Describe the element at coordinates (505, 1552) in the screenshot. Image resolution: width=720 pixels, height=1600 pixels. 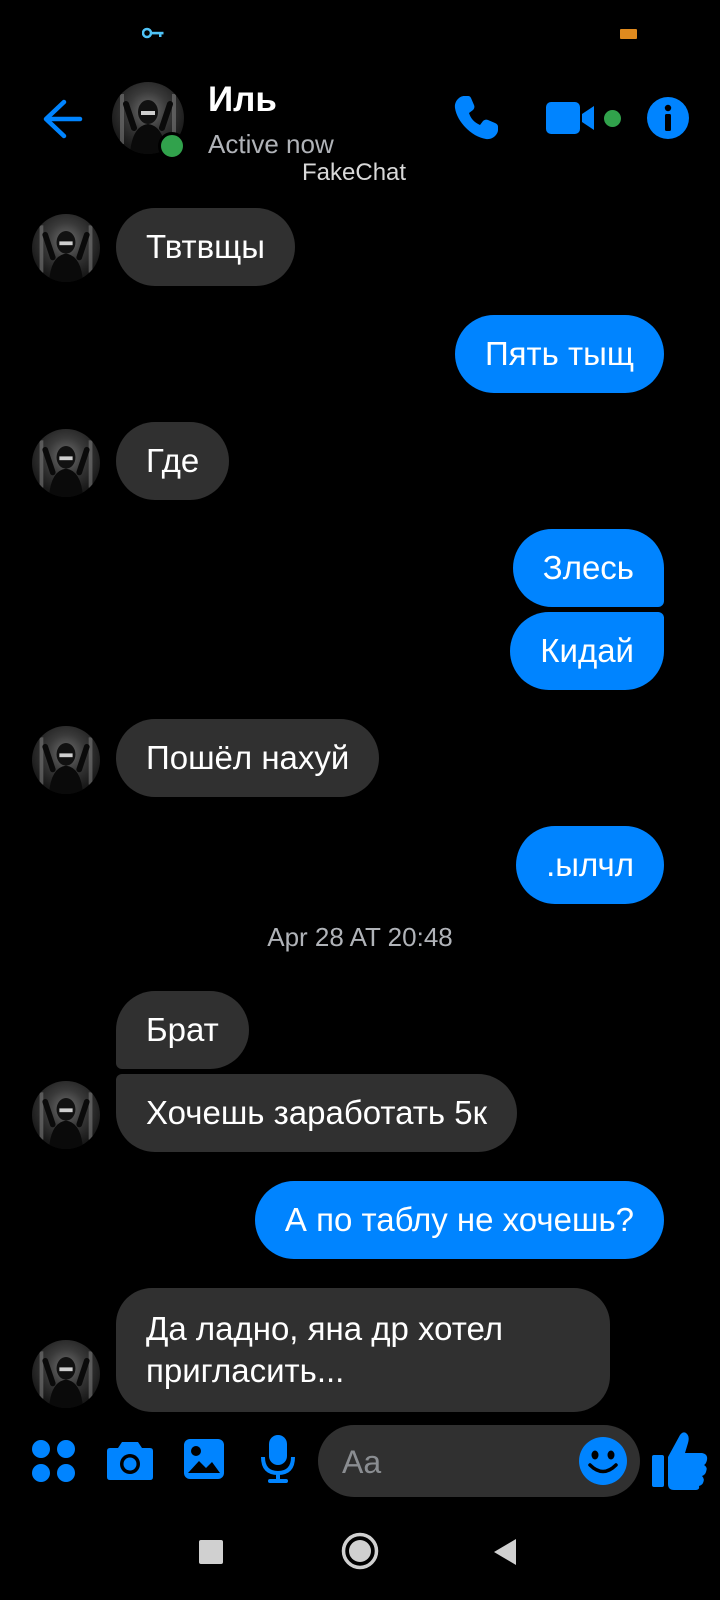
I see `back-triangle-icon` at that location.